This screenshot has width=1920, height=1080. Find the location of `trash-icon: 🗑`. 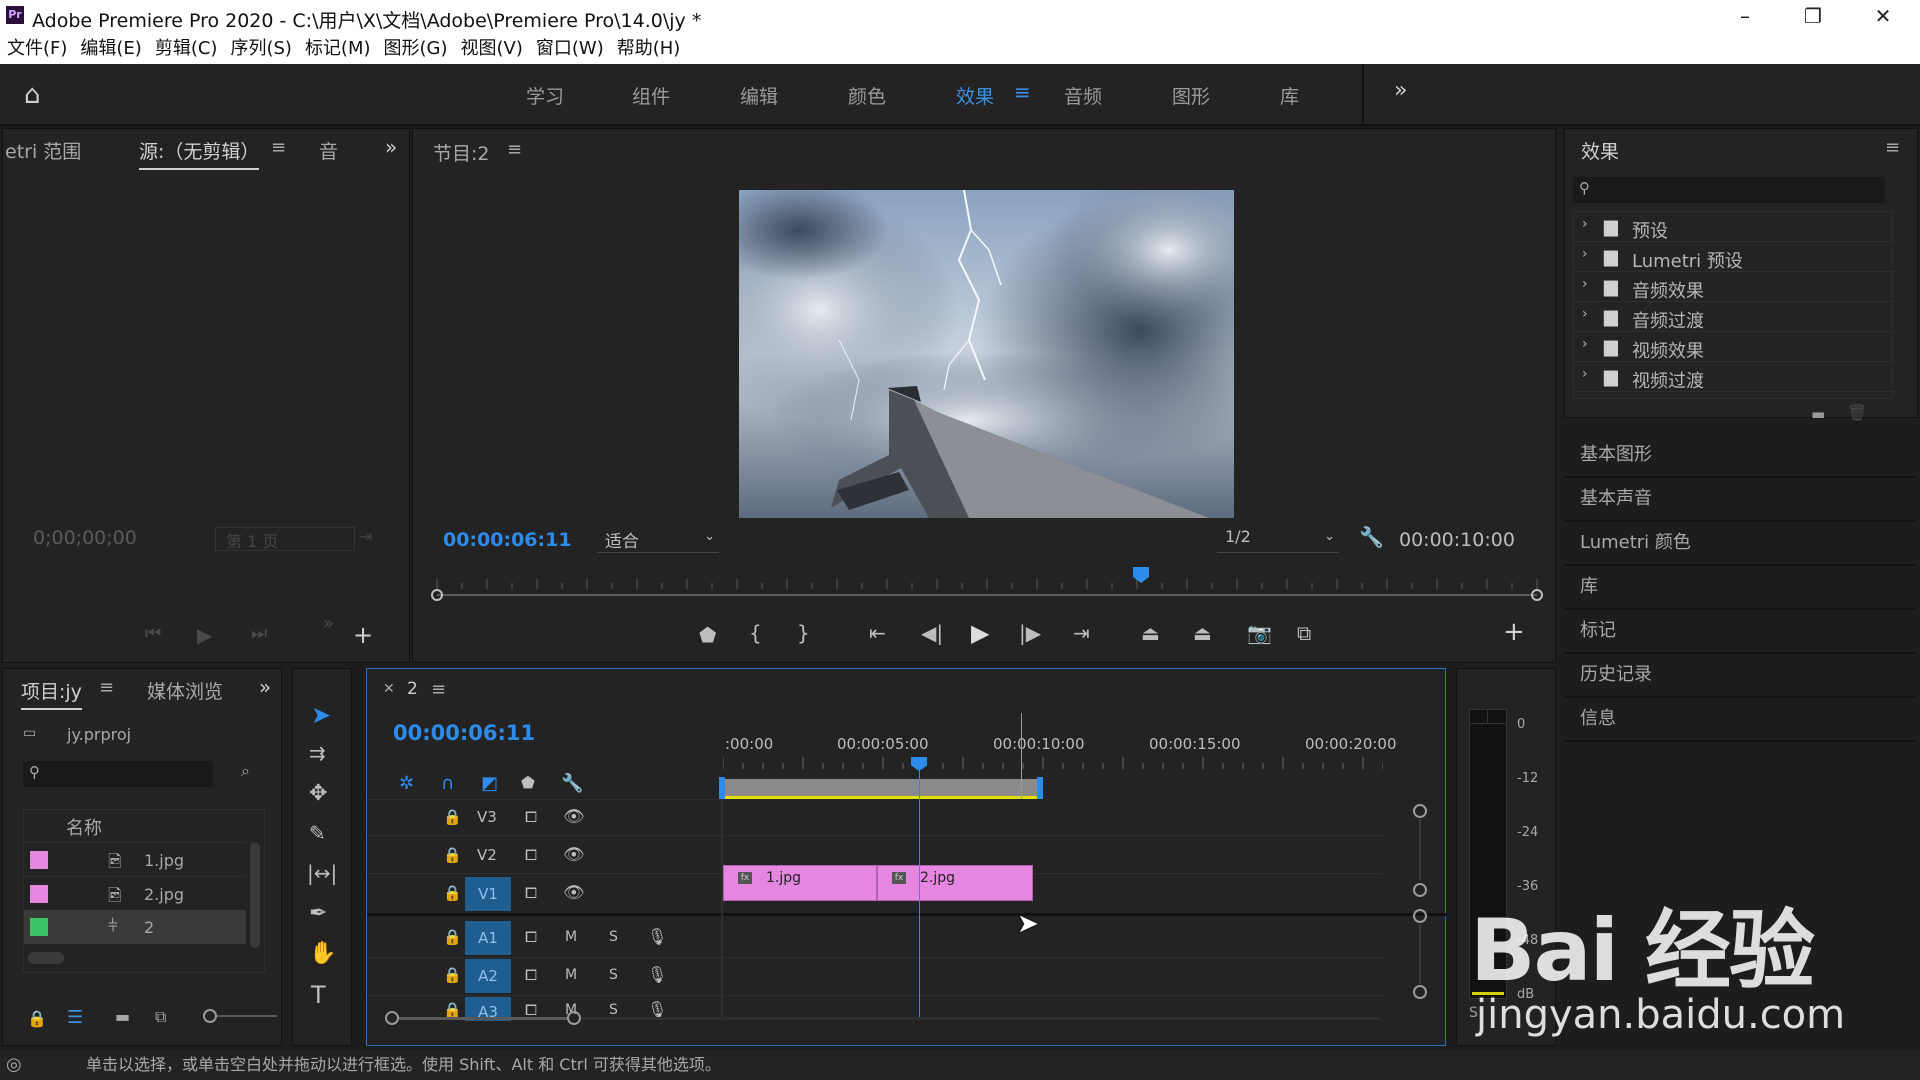

trash-icon: 🗑 is located at coordinates (1857, 412).